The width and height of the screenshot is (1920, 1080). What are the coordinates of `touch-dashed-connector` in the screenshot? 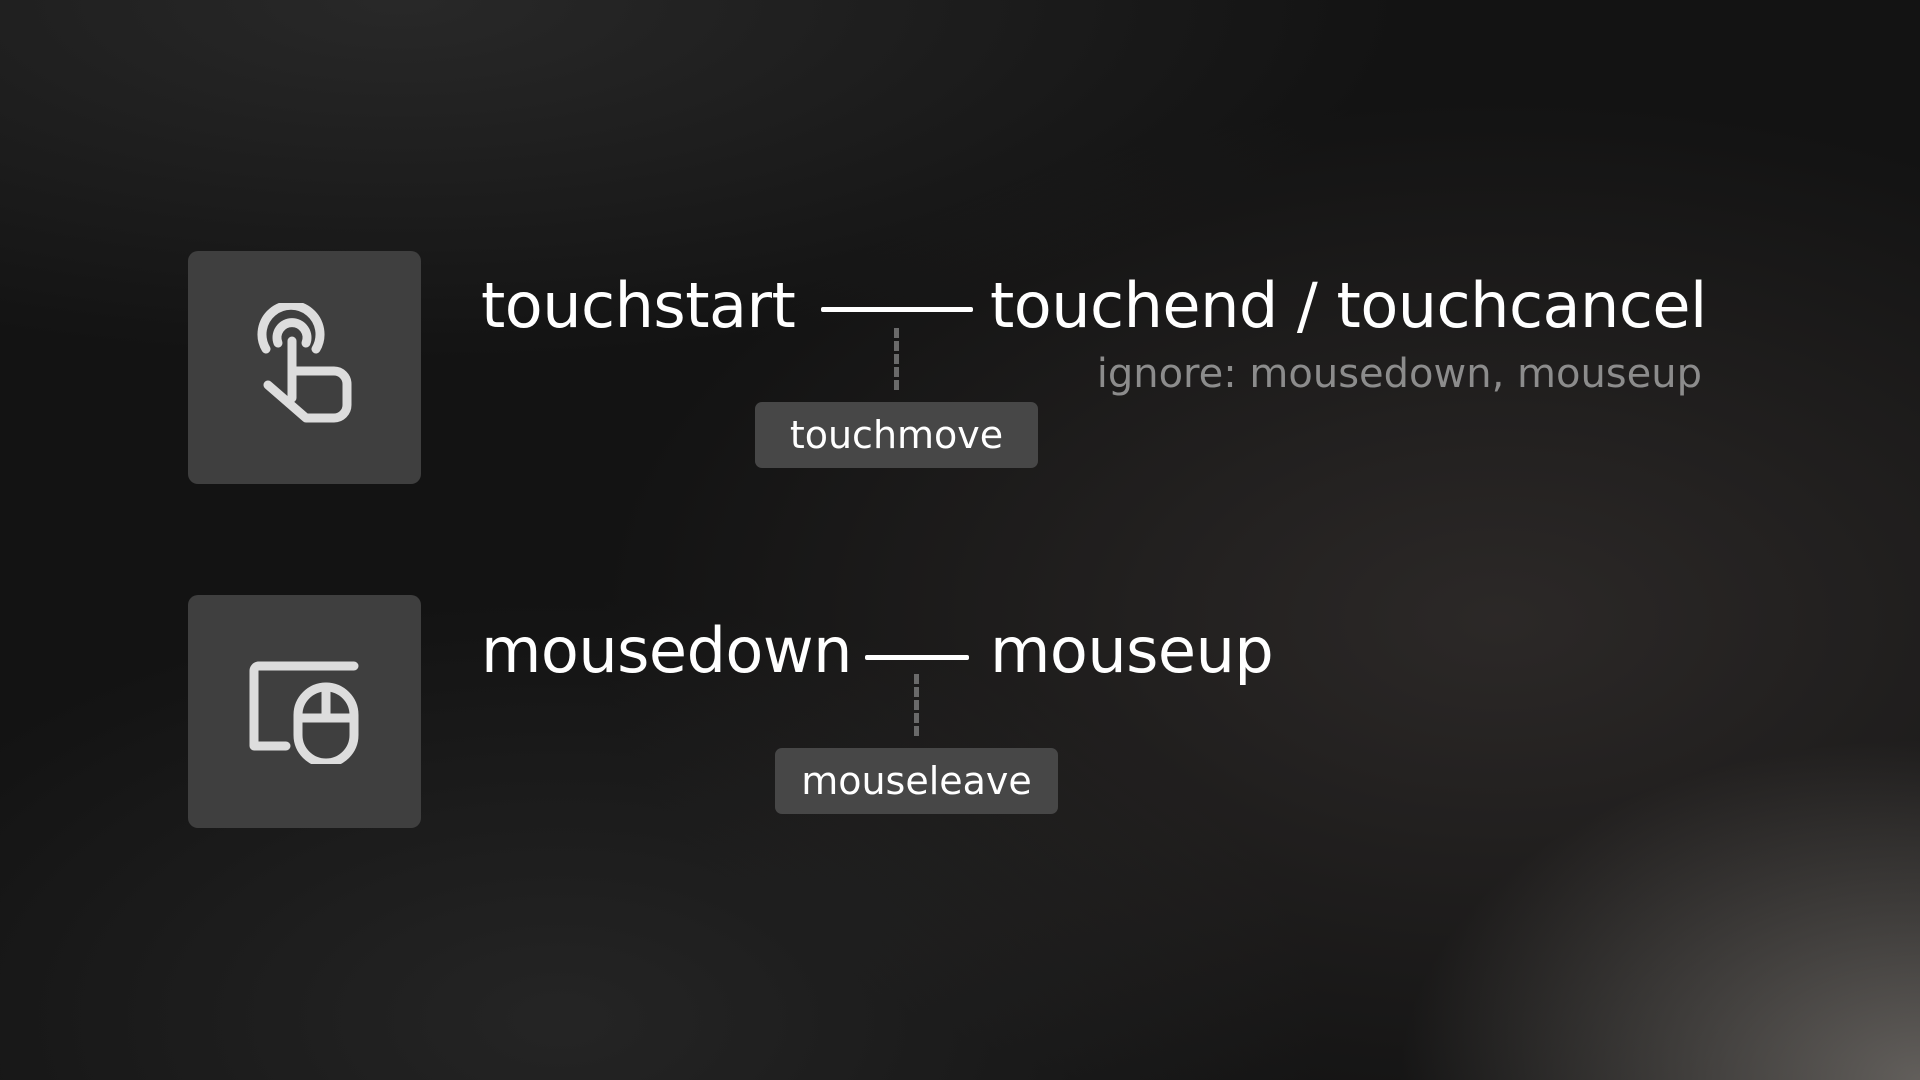 It's located at (896, 359).